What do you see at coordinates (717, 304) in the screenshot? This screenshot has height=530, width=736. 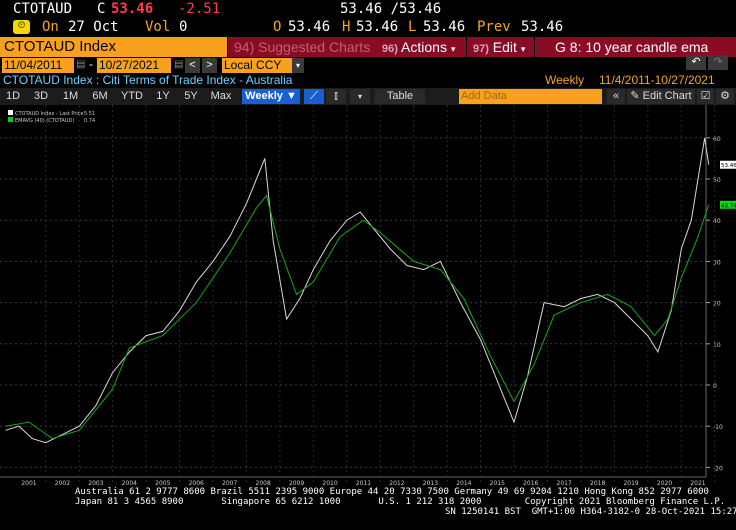 I see `y-tick-label: 20` at bounding box center [717, 304].